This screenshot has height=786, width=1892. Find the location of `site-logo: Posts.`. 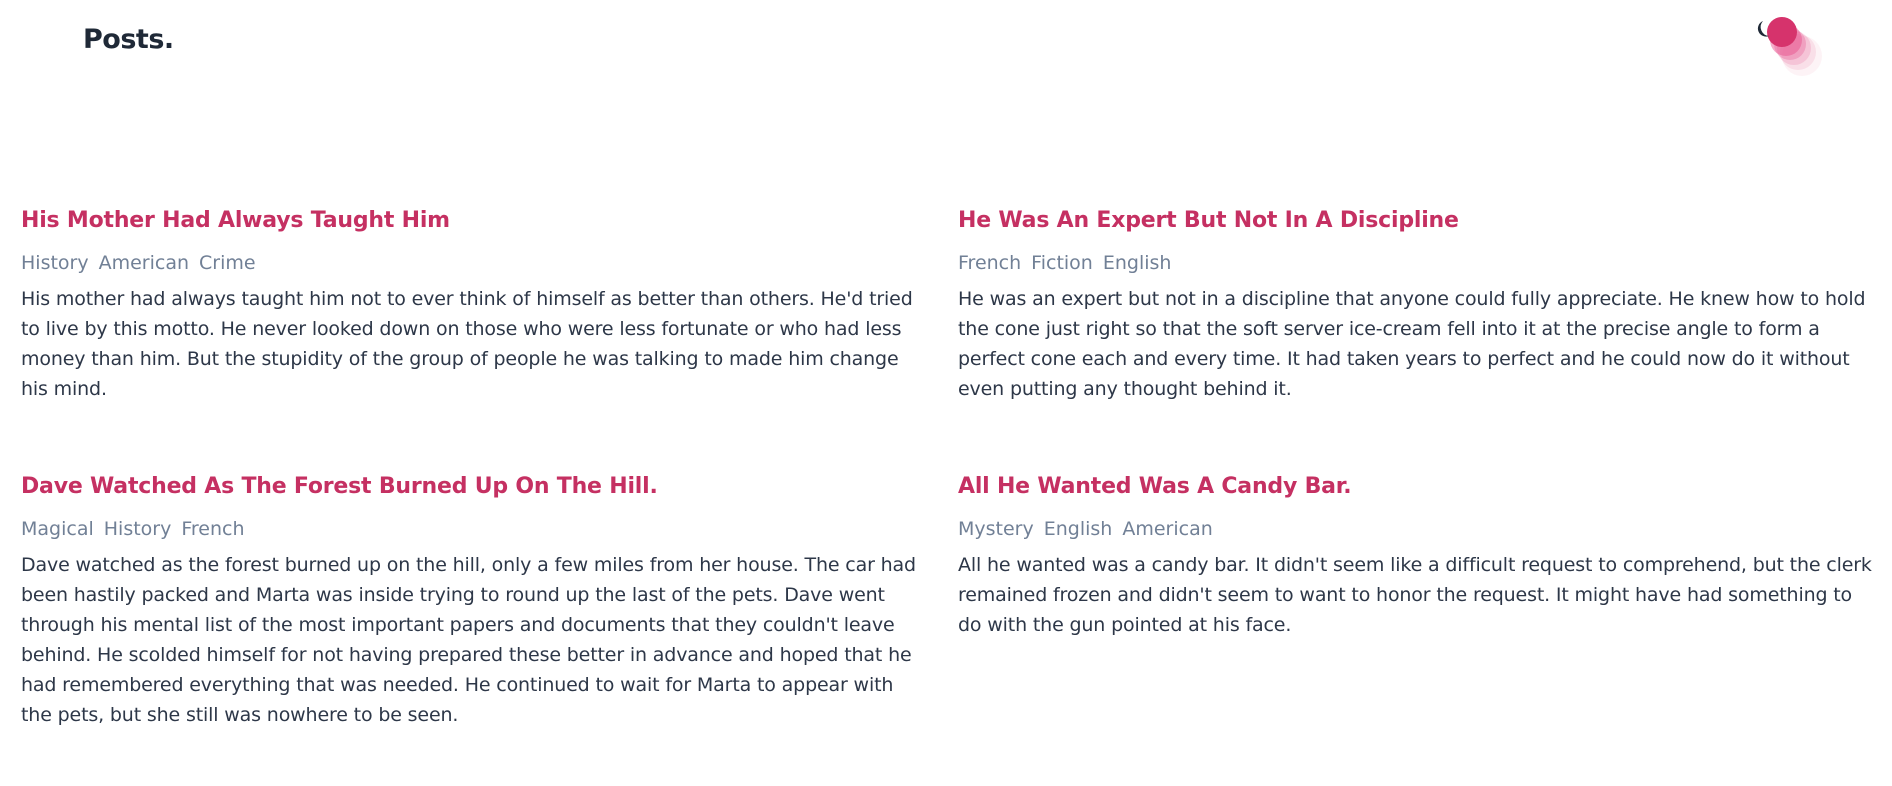

site-logo: Posts. is located at coordinates (128, 40).